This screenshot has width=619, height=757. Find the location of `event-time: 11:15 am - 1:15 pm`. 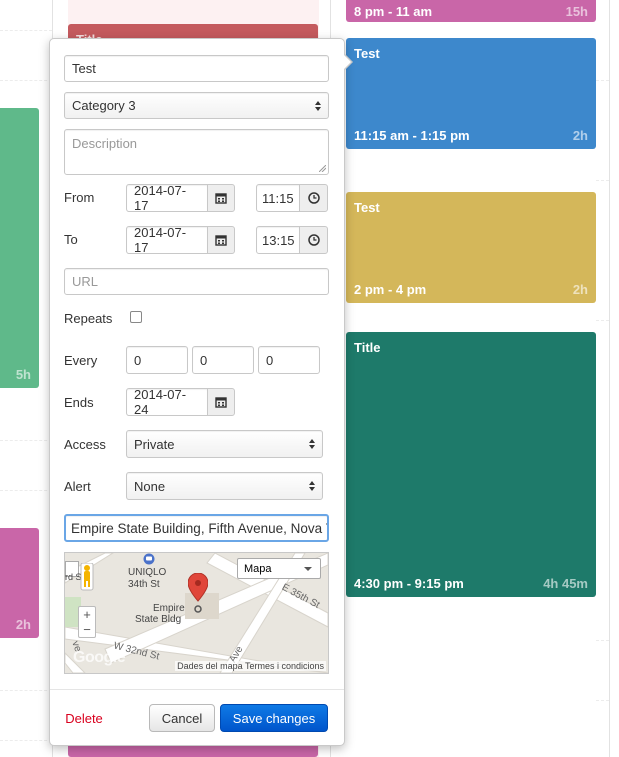

event-time: 11:15 am - 1:15 pm is located at coordinates (412, 135).